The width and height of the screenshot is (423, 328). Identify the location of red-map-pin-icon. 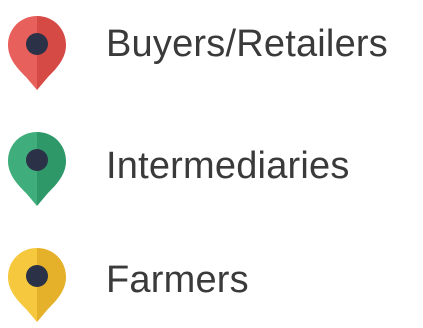
(37, 53).